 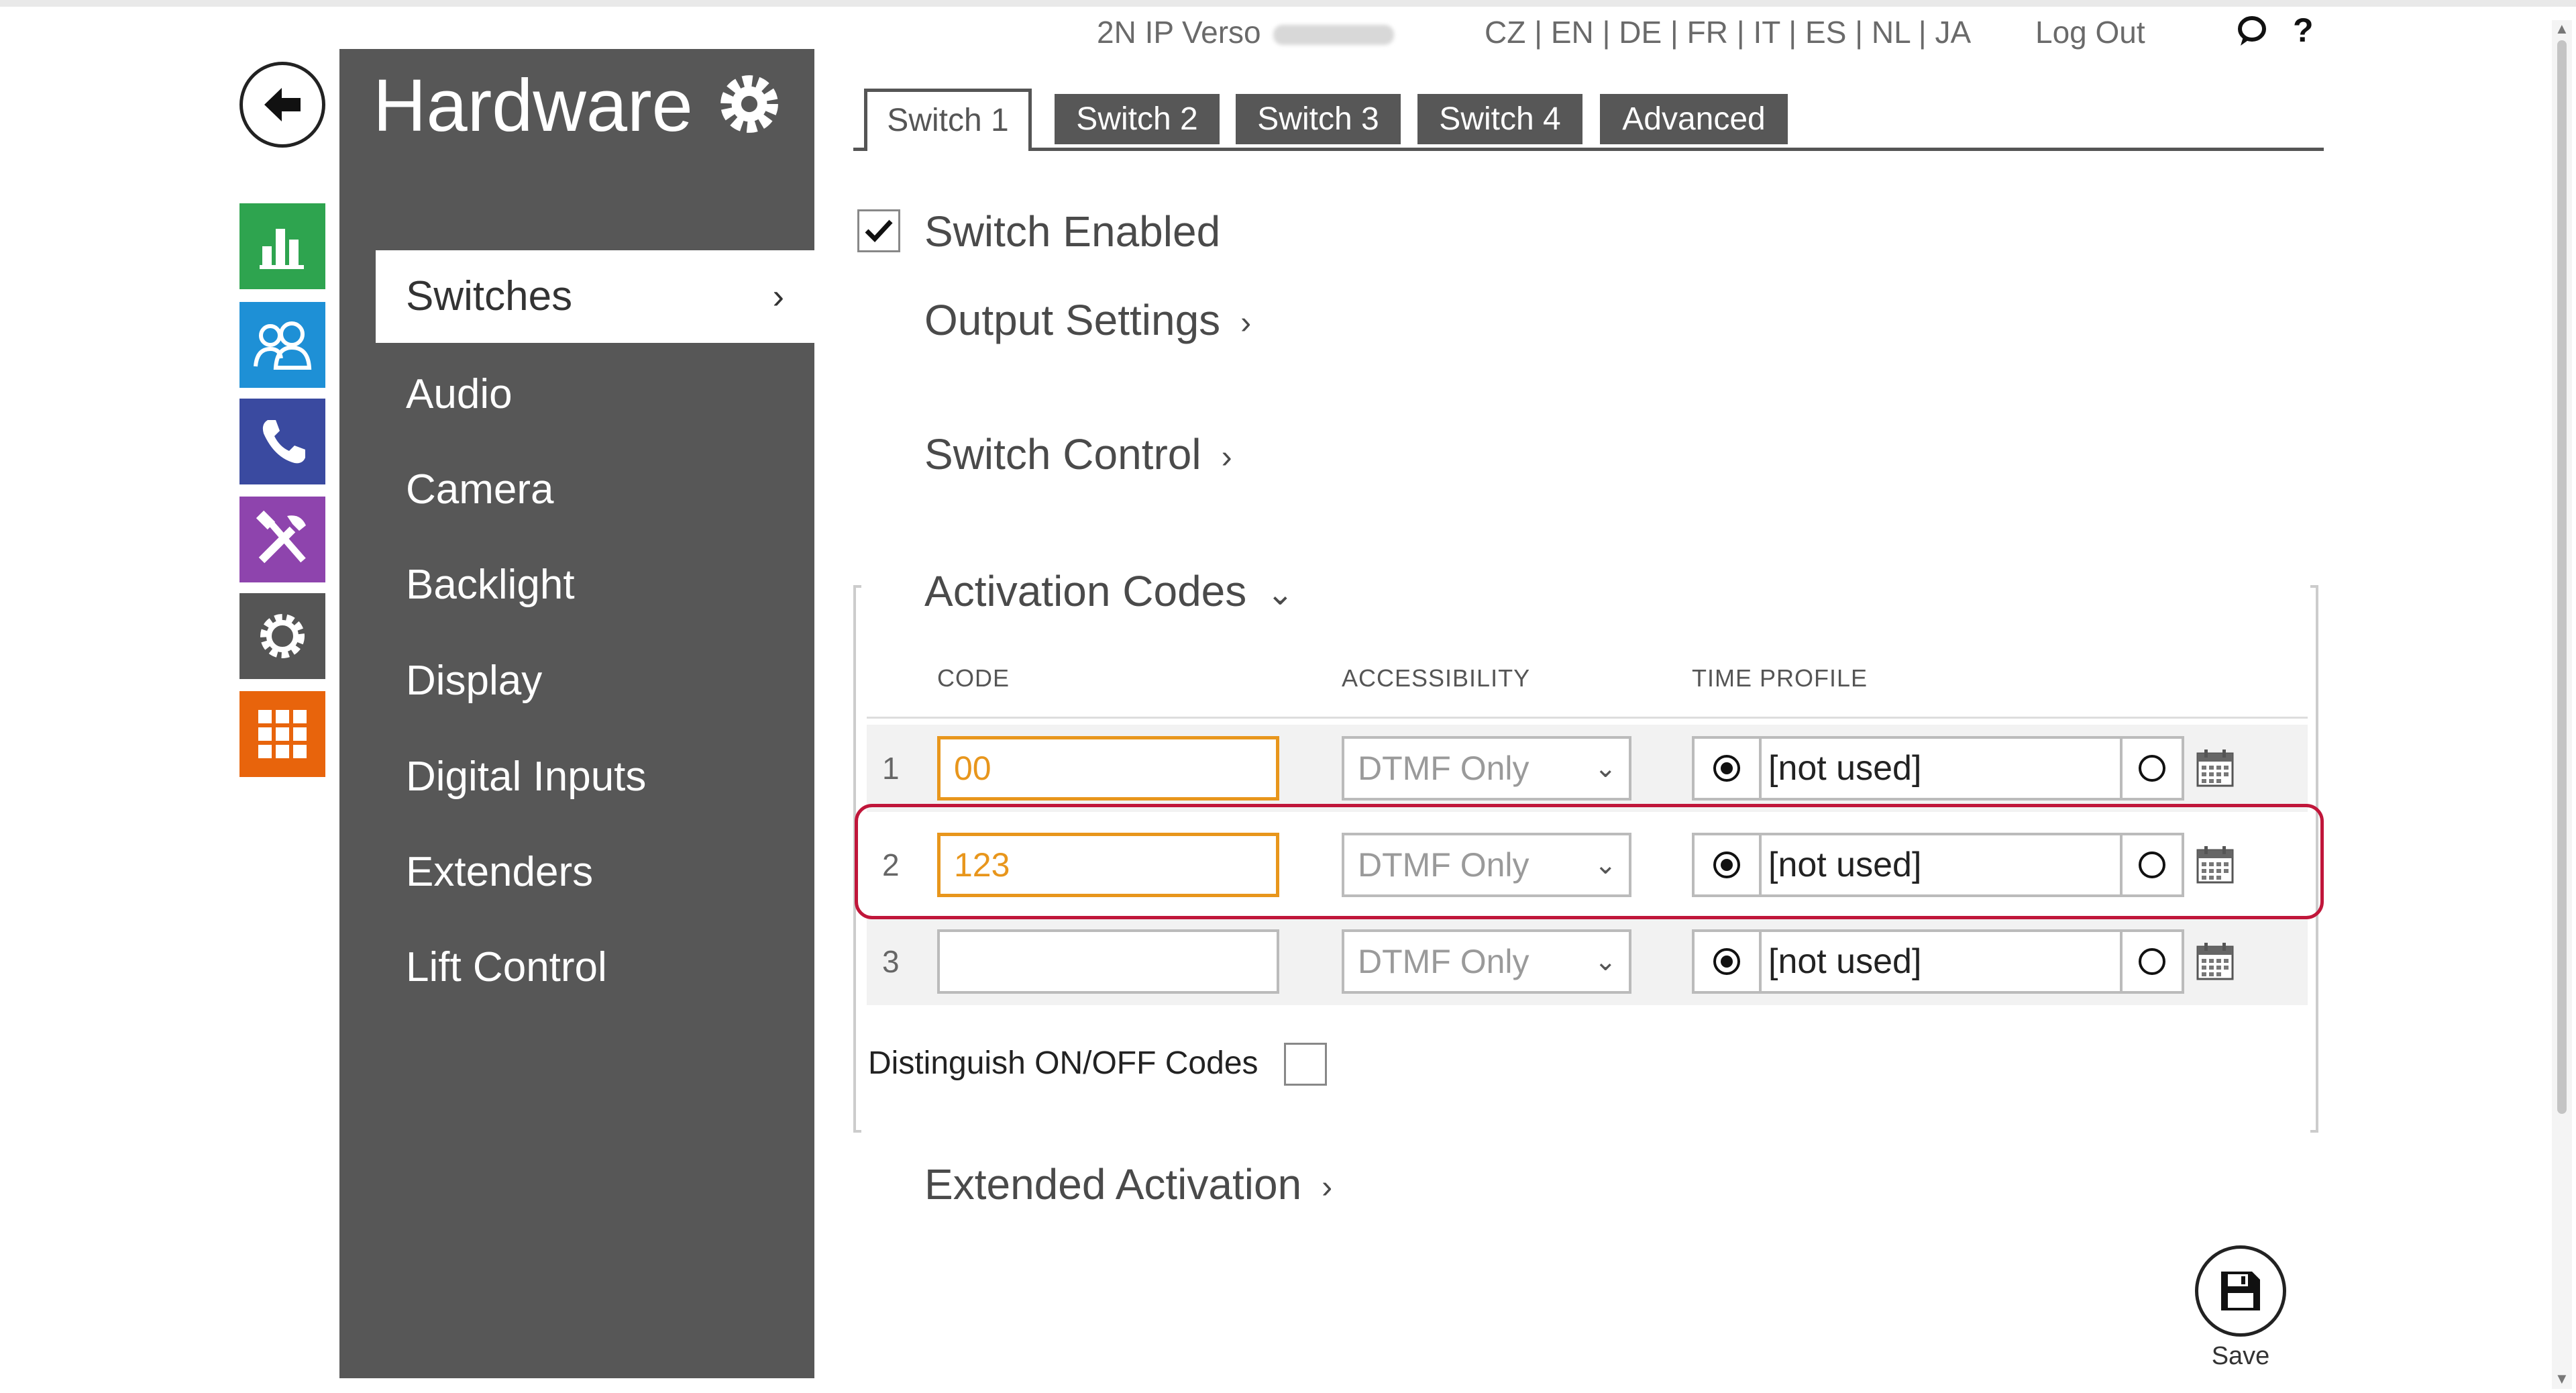 I want to click on row-number: 3, so click(x=891, y=961).